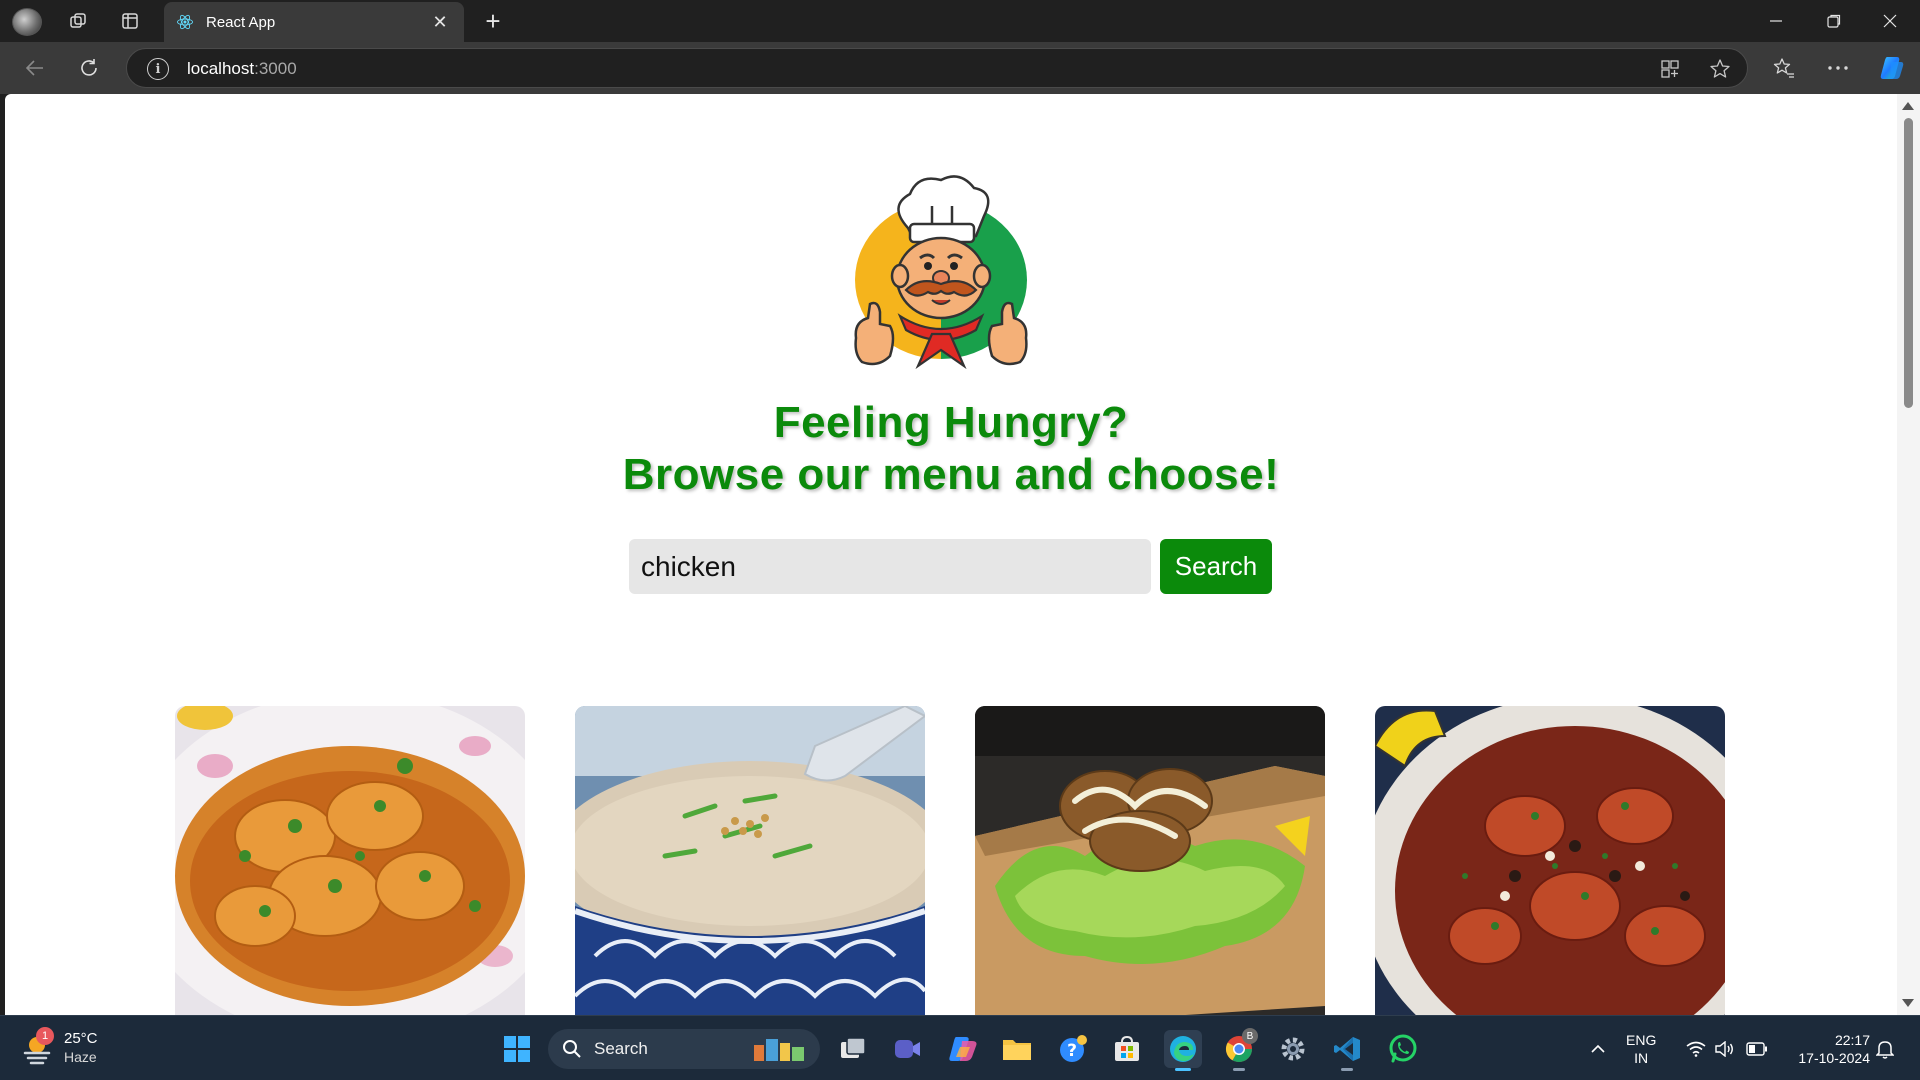  I want to click on whatsapp-icon, so click(1403, 1049).